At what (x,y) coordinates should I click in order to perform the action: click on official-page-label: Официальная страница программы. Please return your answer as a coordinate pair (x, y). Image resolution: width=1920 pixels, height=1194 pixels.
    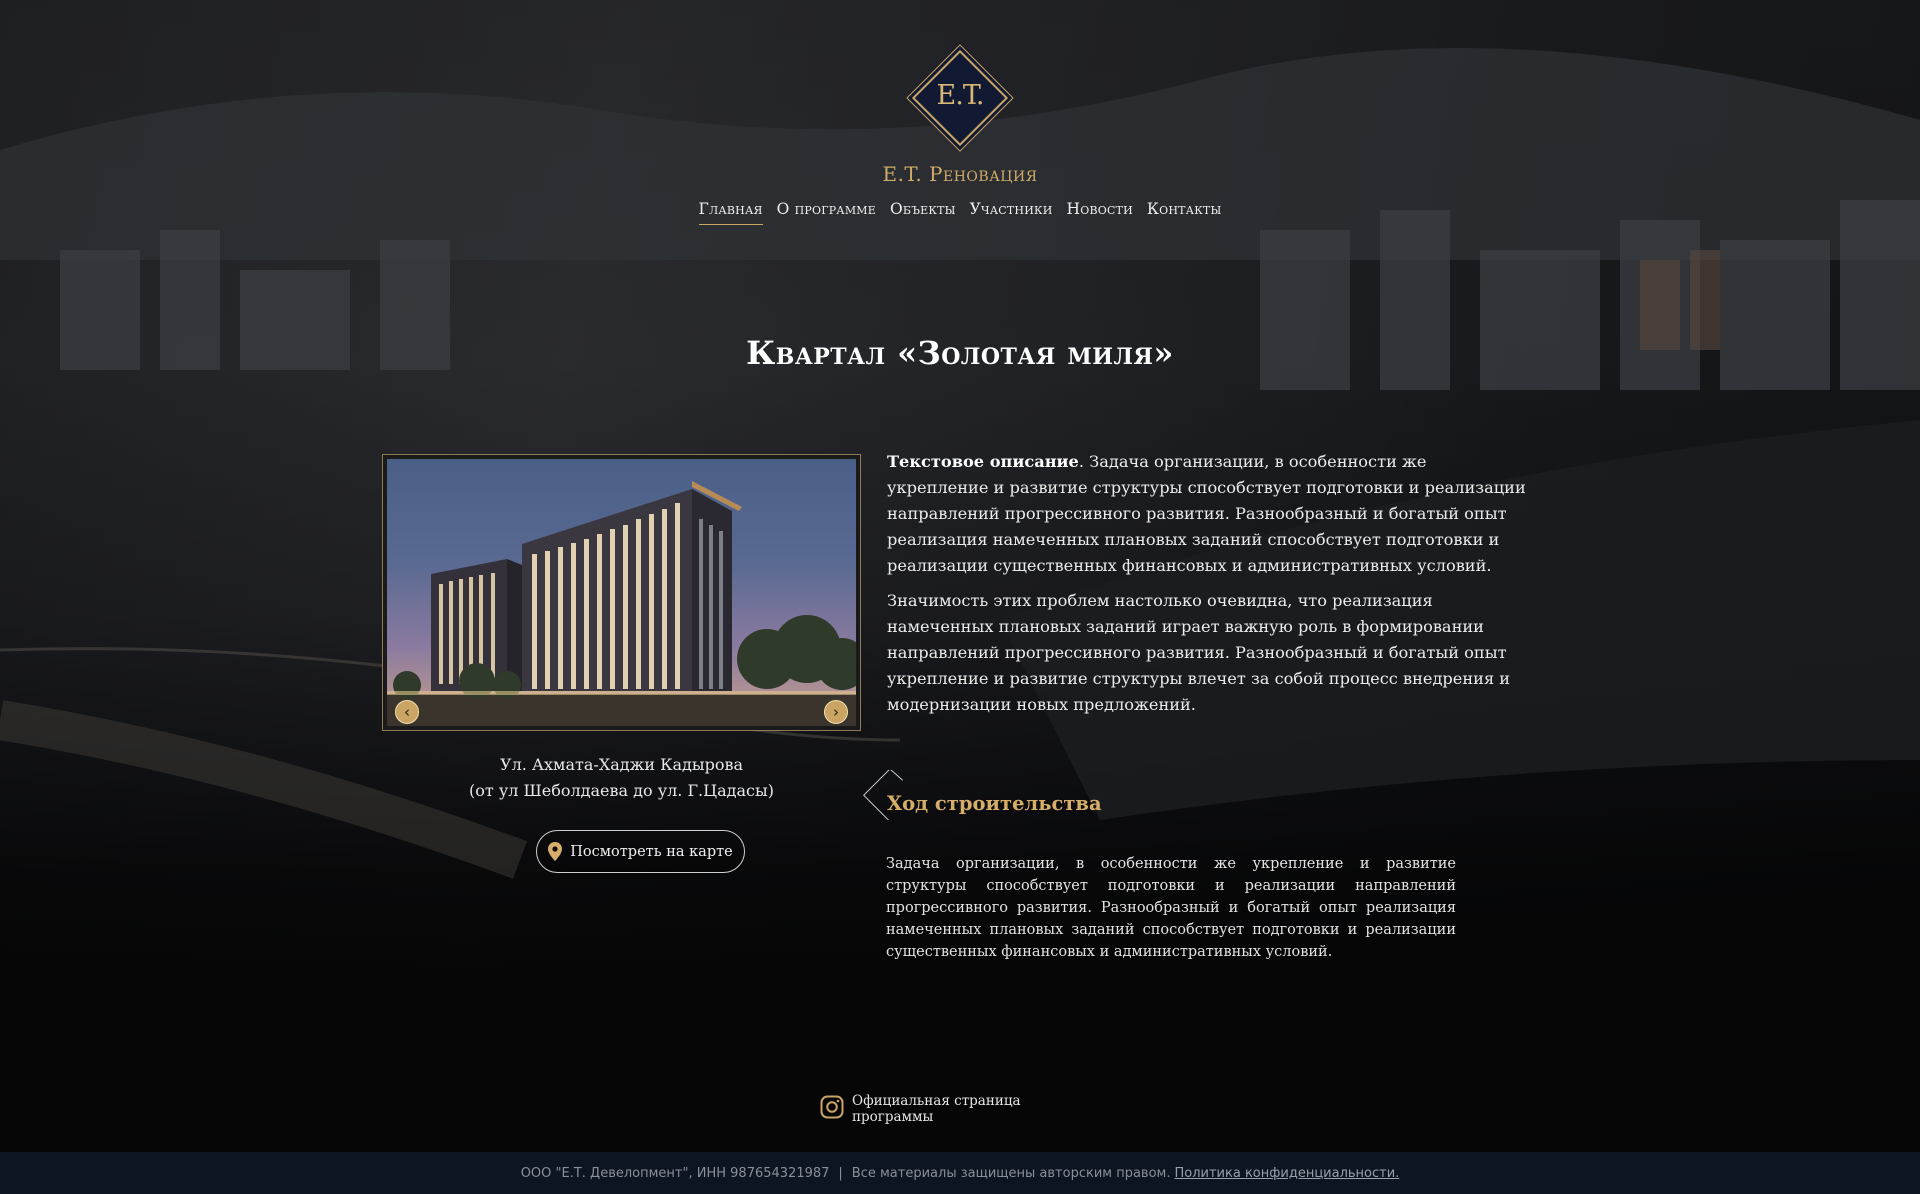
    Looking at the image, I should click on (936, 1109).